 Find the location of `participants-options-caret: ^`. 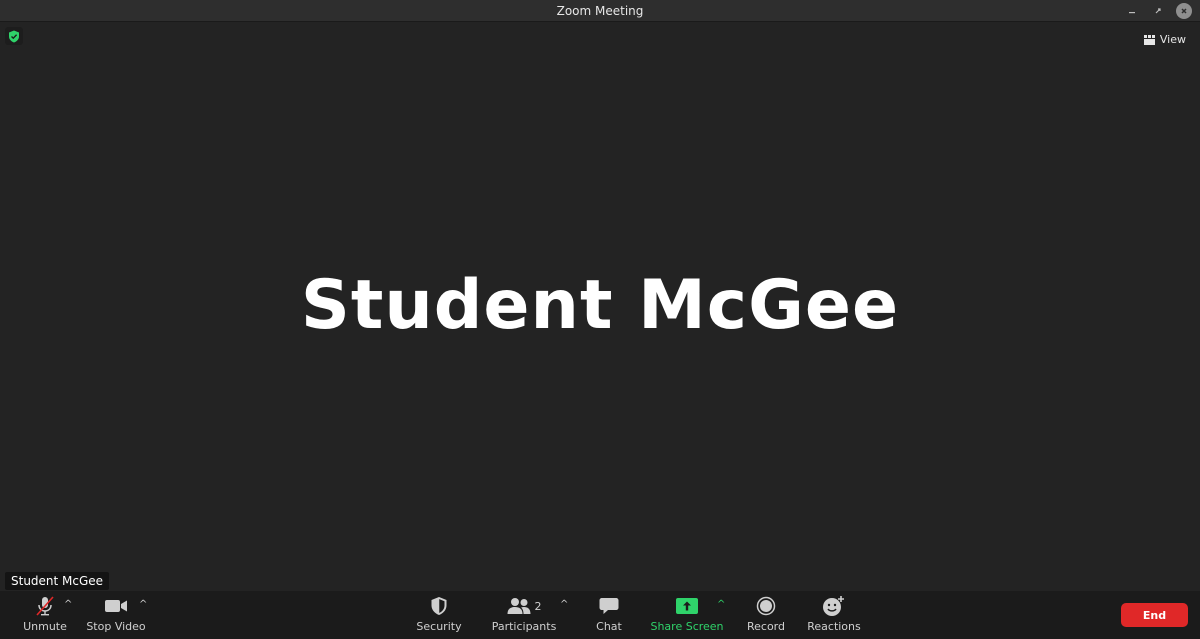

participants-options-caret: ^ is located at coordinates (564, 604).